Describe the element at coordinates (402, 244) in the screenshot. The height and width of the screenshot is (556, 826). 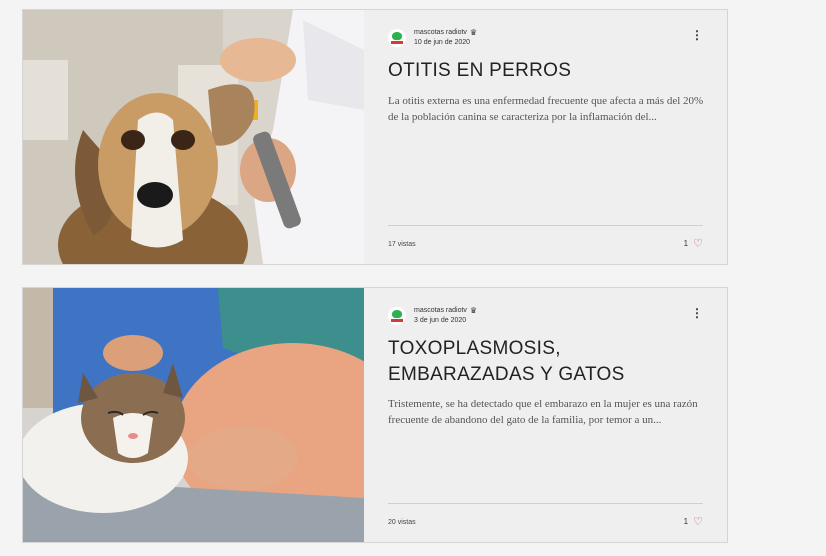
I see `post-views: 17 vistas` at that location.